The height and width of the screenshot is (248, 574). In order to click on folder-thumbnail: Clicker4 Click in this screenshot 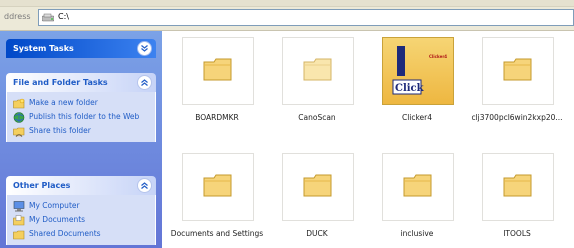, I will do `click(418, 71)`.